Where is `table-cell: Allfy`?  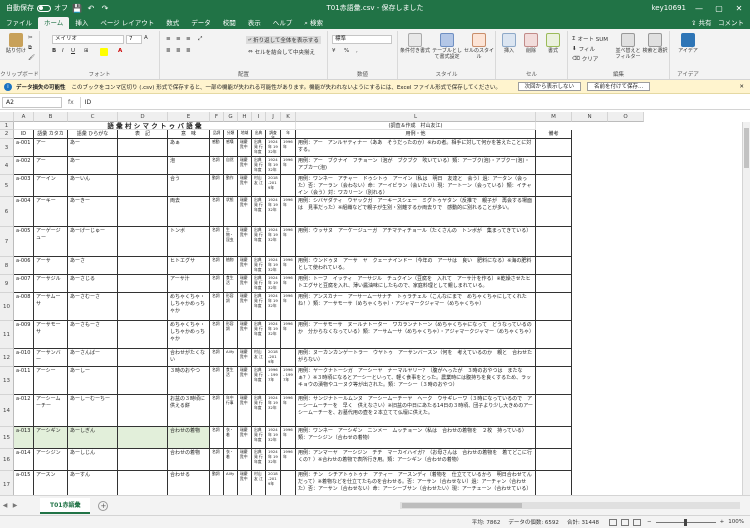 table-cell: Allfy is located at coordinates (231, 483).